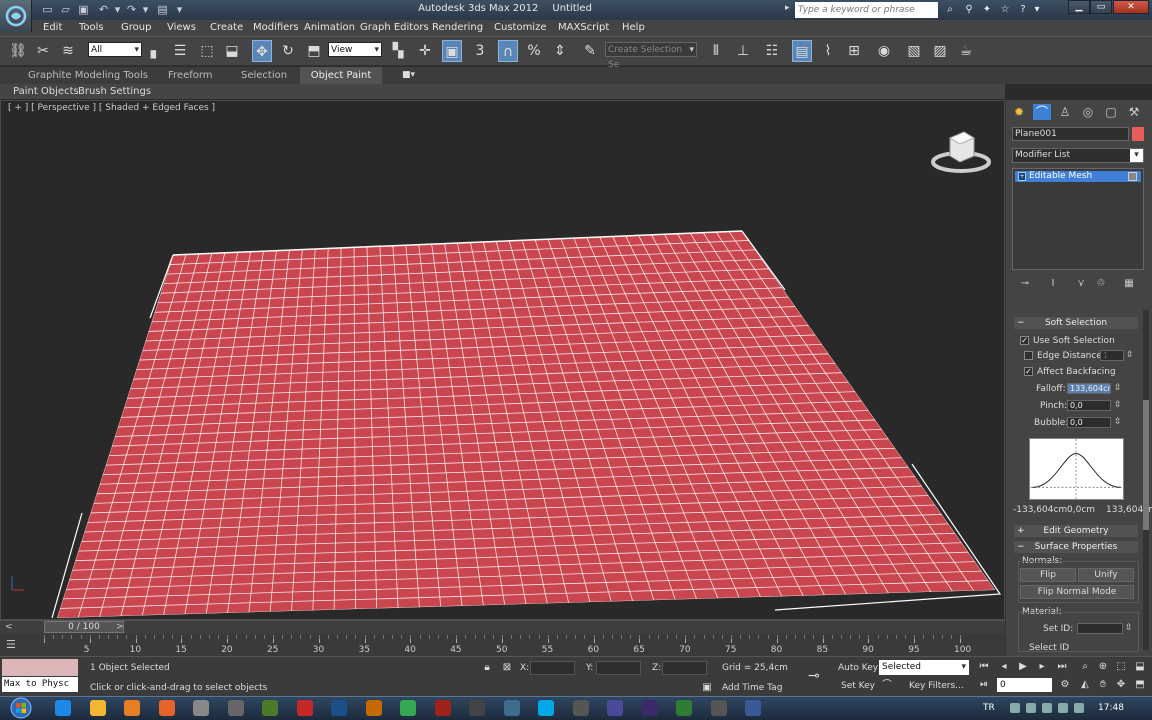  I want to click on menu-views: Views, so click(181, 28).